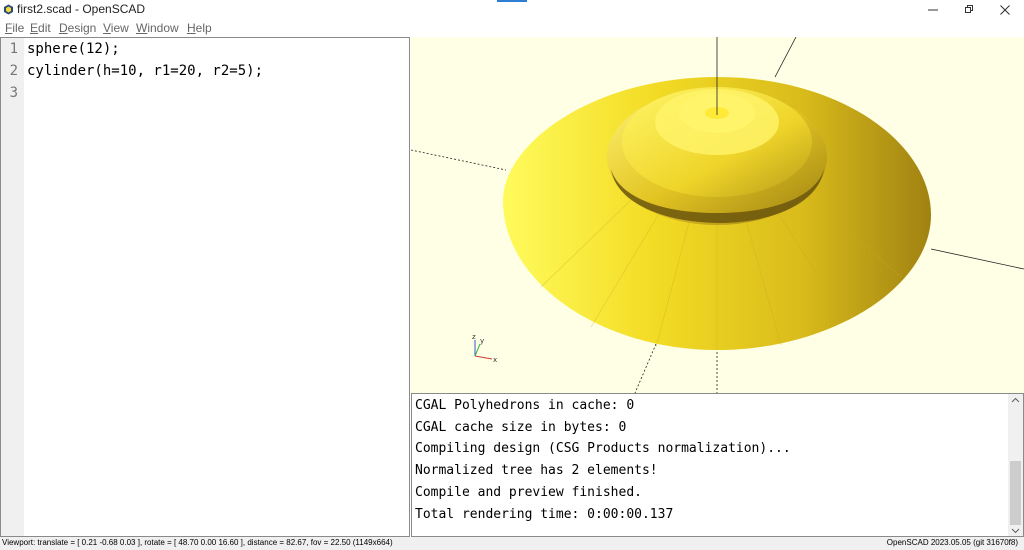  I want to click on console-line: Normalized tree has 2 elements!, so click(536, 470).